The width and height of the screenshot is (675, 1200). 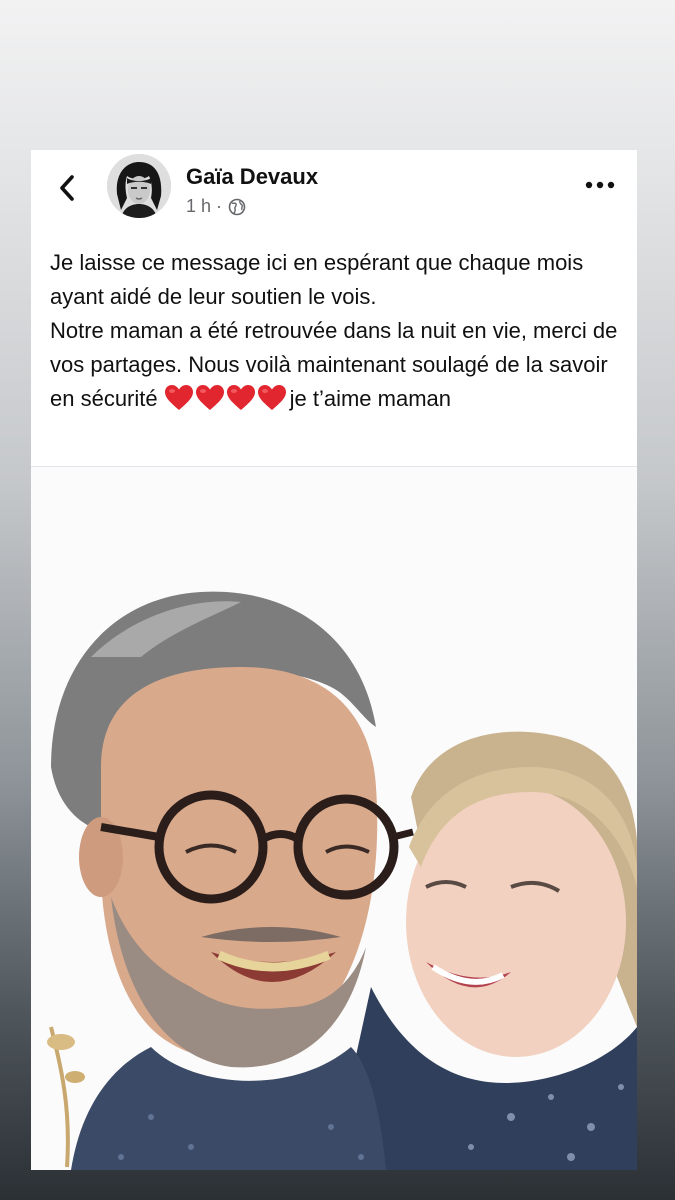 I want to click on more-options-button, so click(x=600, y=185).